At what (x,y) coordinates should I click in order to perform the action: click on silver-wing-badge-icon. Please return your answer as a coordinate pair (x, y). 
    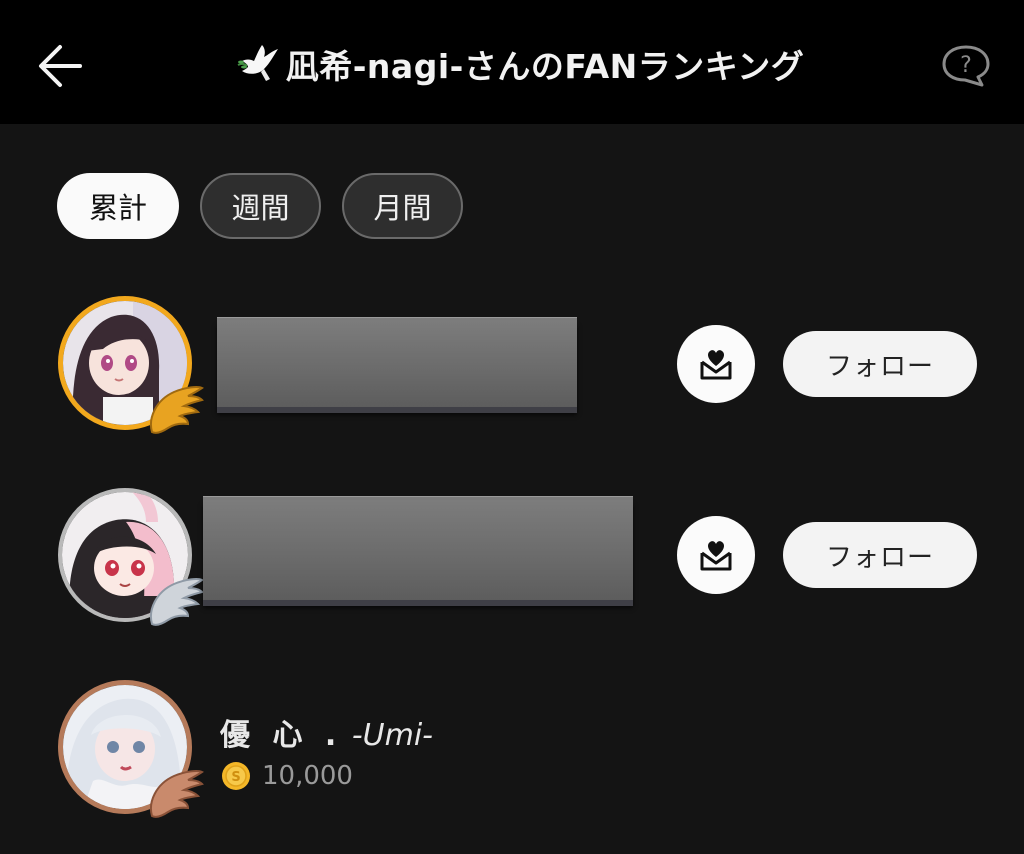
    Looking at the image, I should click on (176, 601).